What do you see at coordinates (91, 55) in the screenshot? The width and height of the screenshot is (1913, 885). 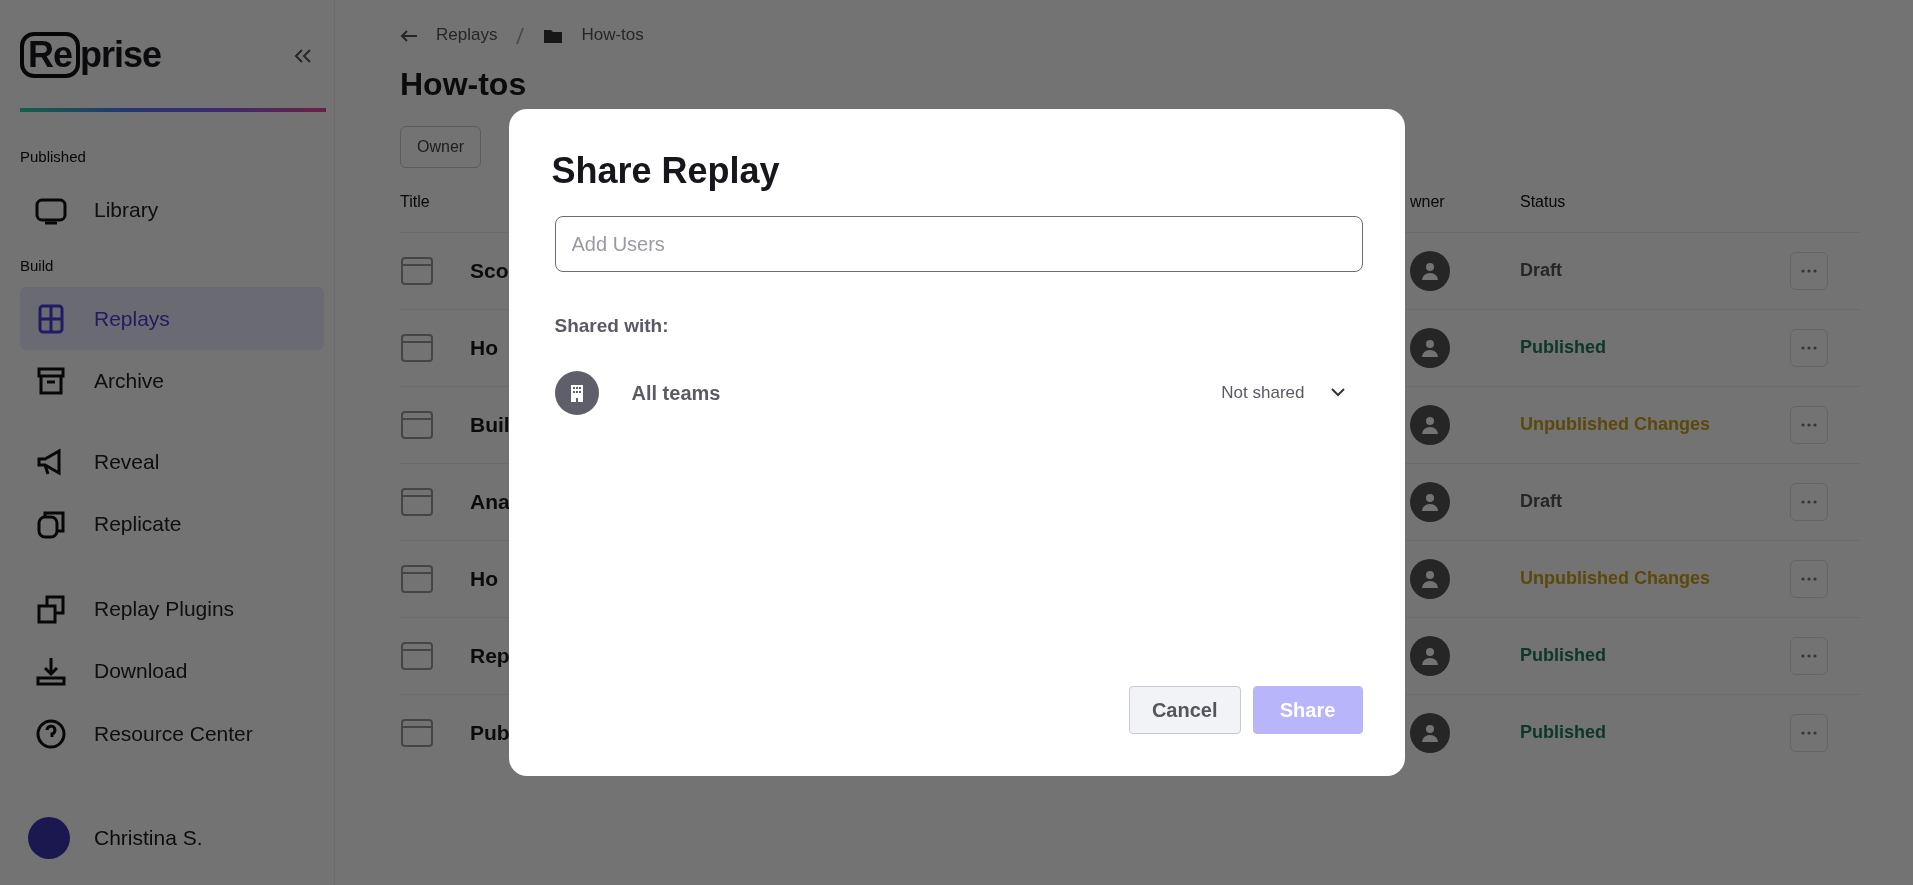 I see `logo: Re prise` at bounding box center [91, 55].